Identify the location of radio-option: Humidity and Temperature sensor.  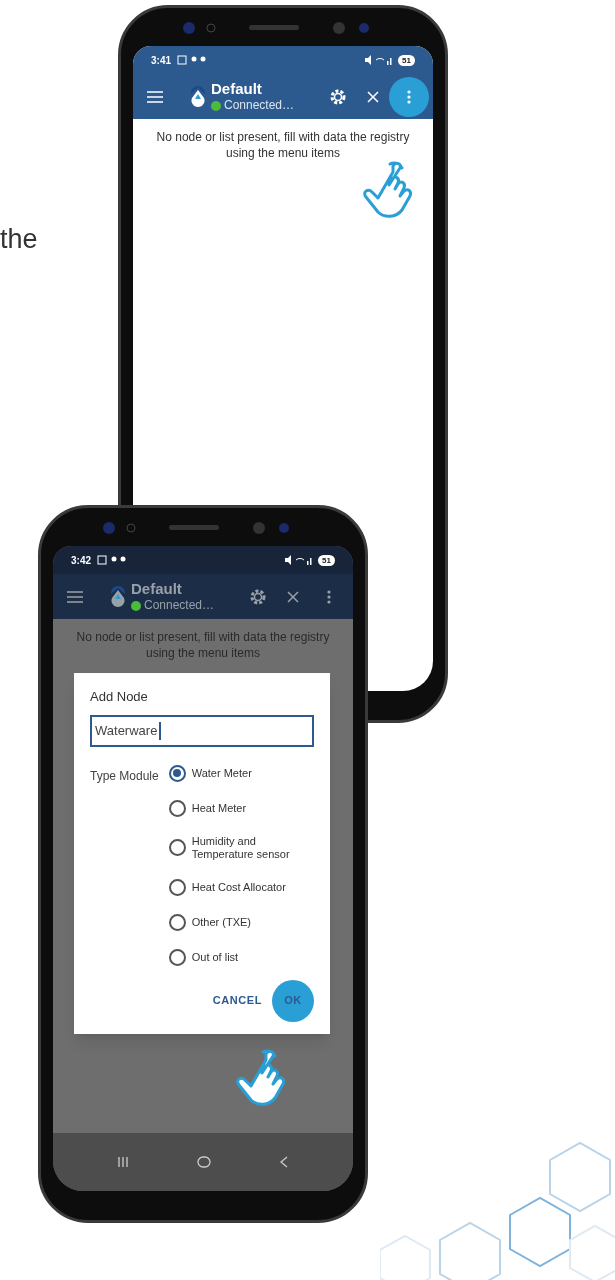
(240, 847).